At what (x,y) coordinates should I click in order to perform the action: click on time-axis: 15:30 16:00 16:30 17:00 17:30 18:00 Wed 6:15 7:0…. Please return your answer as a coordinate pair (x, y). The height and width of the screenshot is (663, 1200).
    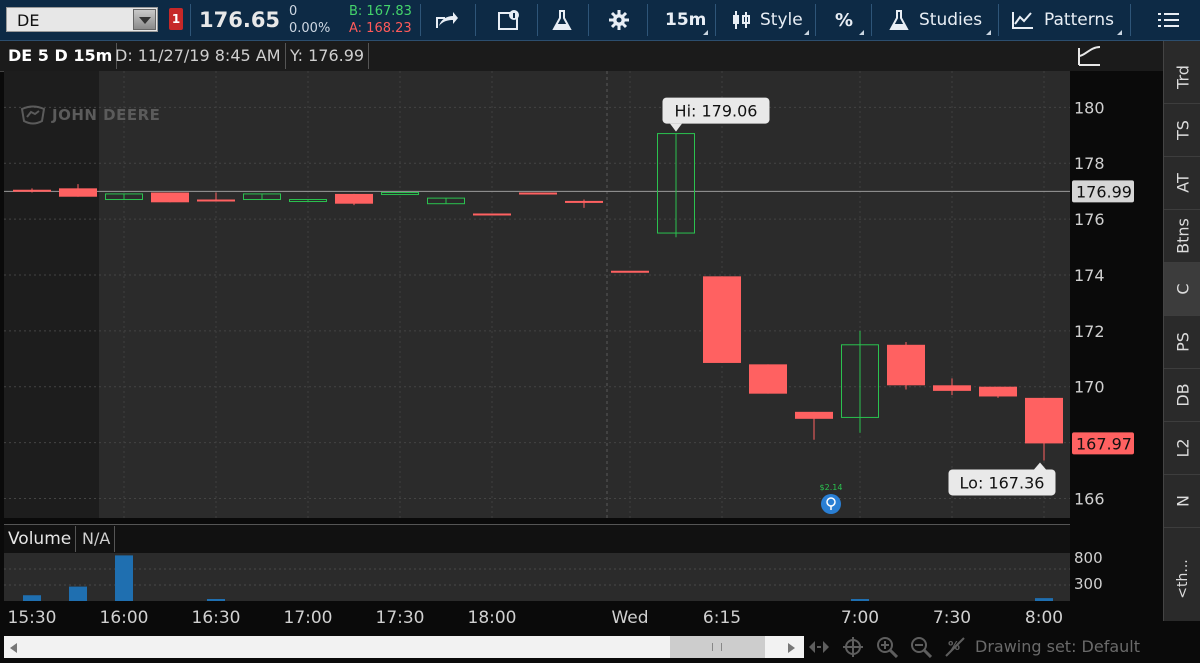
    Looking at the image, I should click on (581, 617).